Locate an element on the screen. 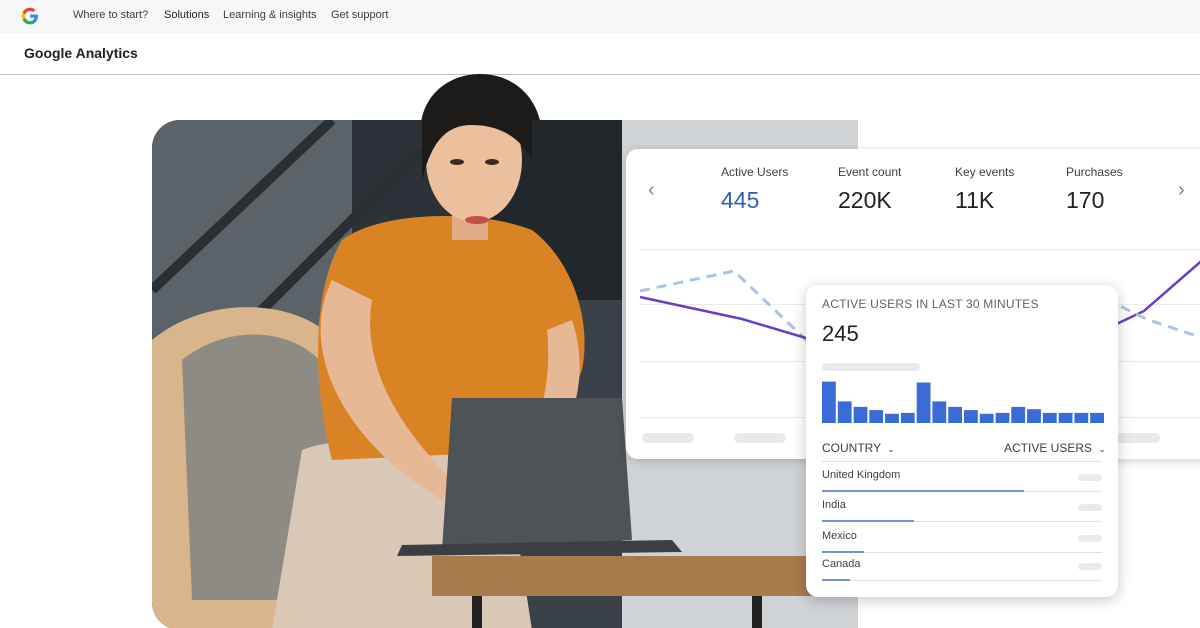 The image size is (1200, 628). active-users-dropdown: ACTIVE USERS ⌄ is located at coordinates (1055, 448).